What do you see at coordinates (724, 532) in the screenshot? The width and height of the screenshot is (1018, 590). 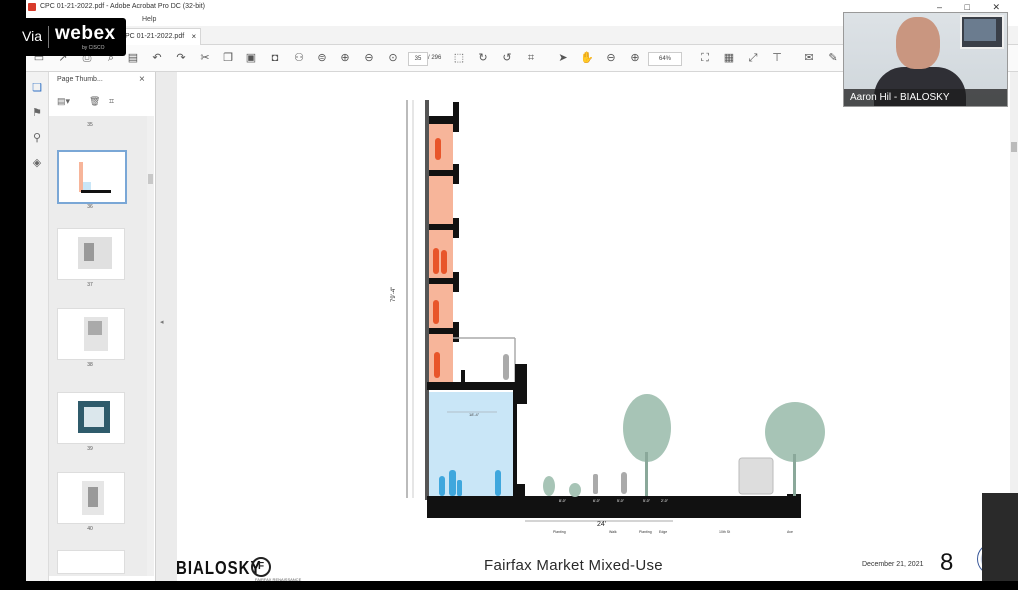 I see `svg-text: 10th St` at bounding box center [724, 532].